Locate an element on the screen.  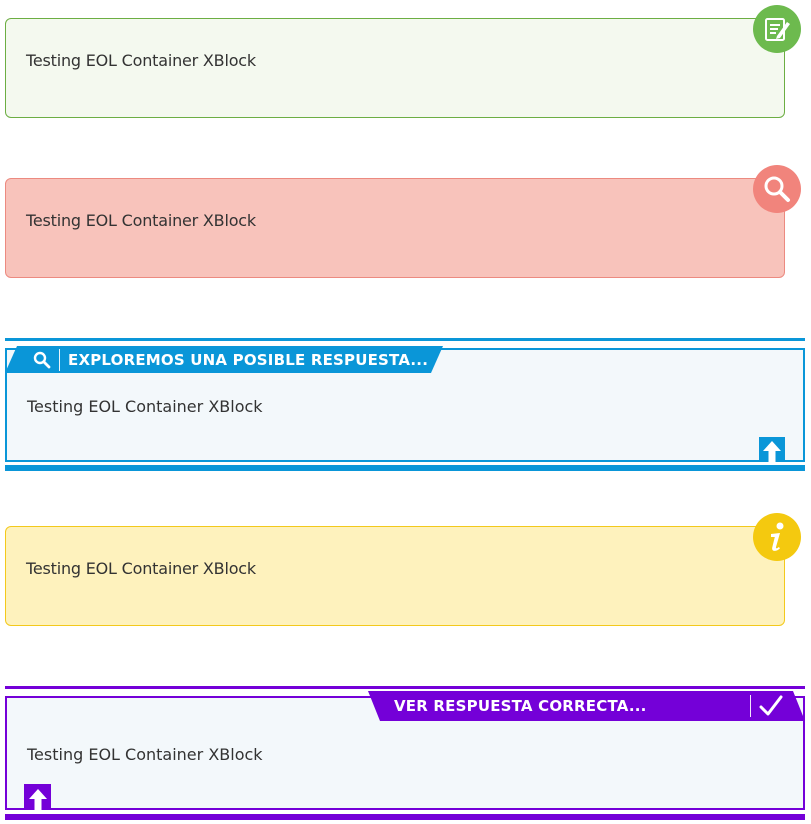
container-yellow: Testing EOL Container XBlock is located at coordinates (395, 576).